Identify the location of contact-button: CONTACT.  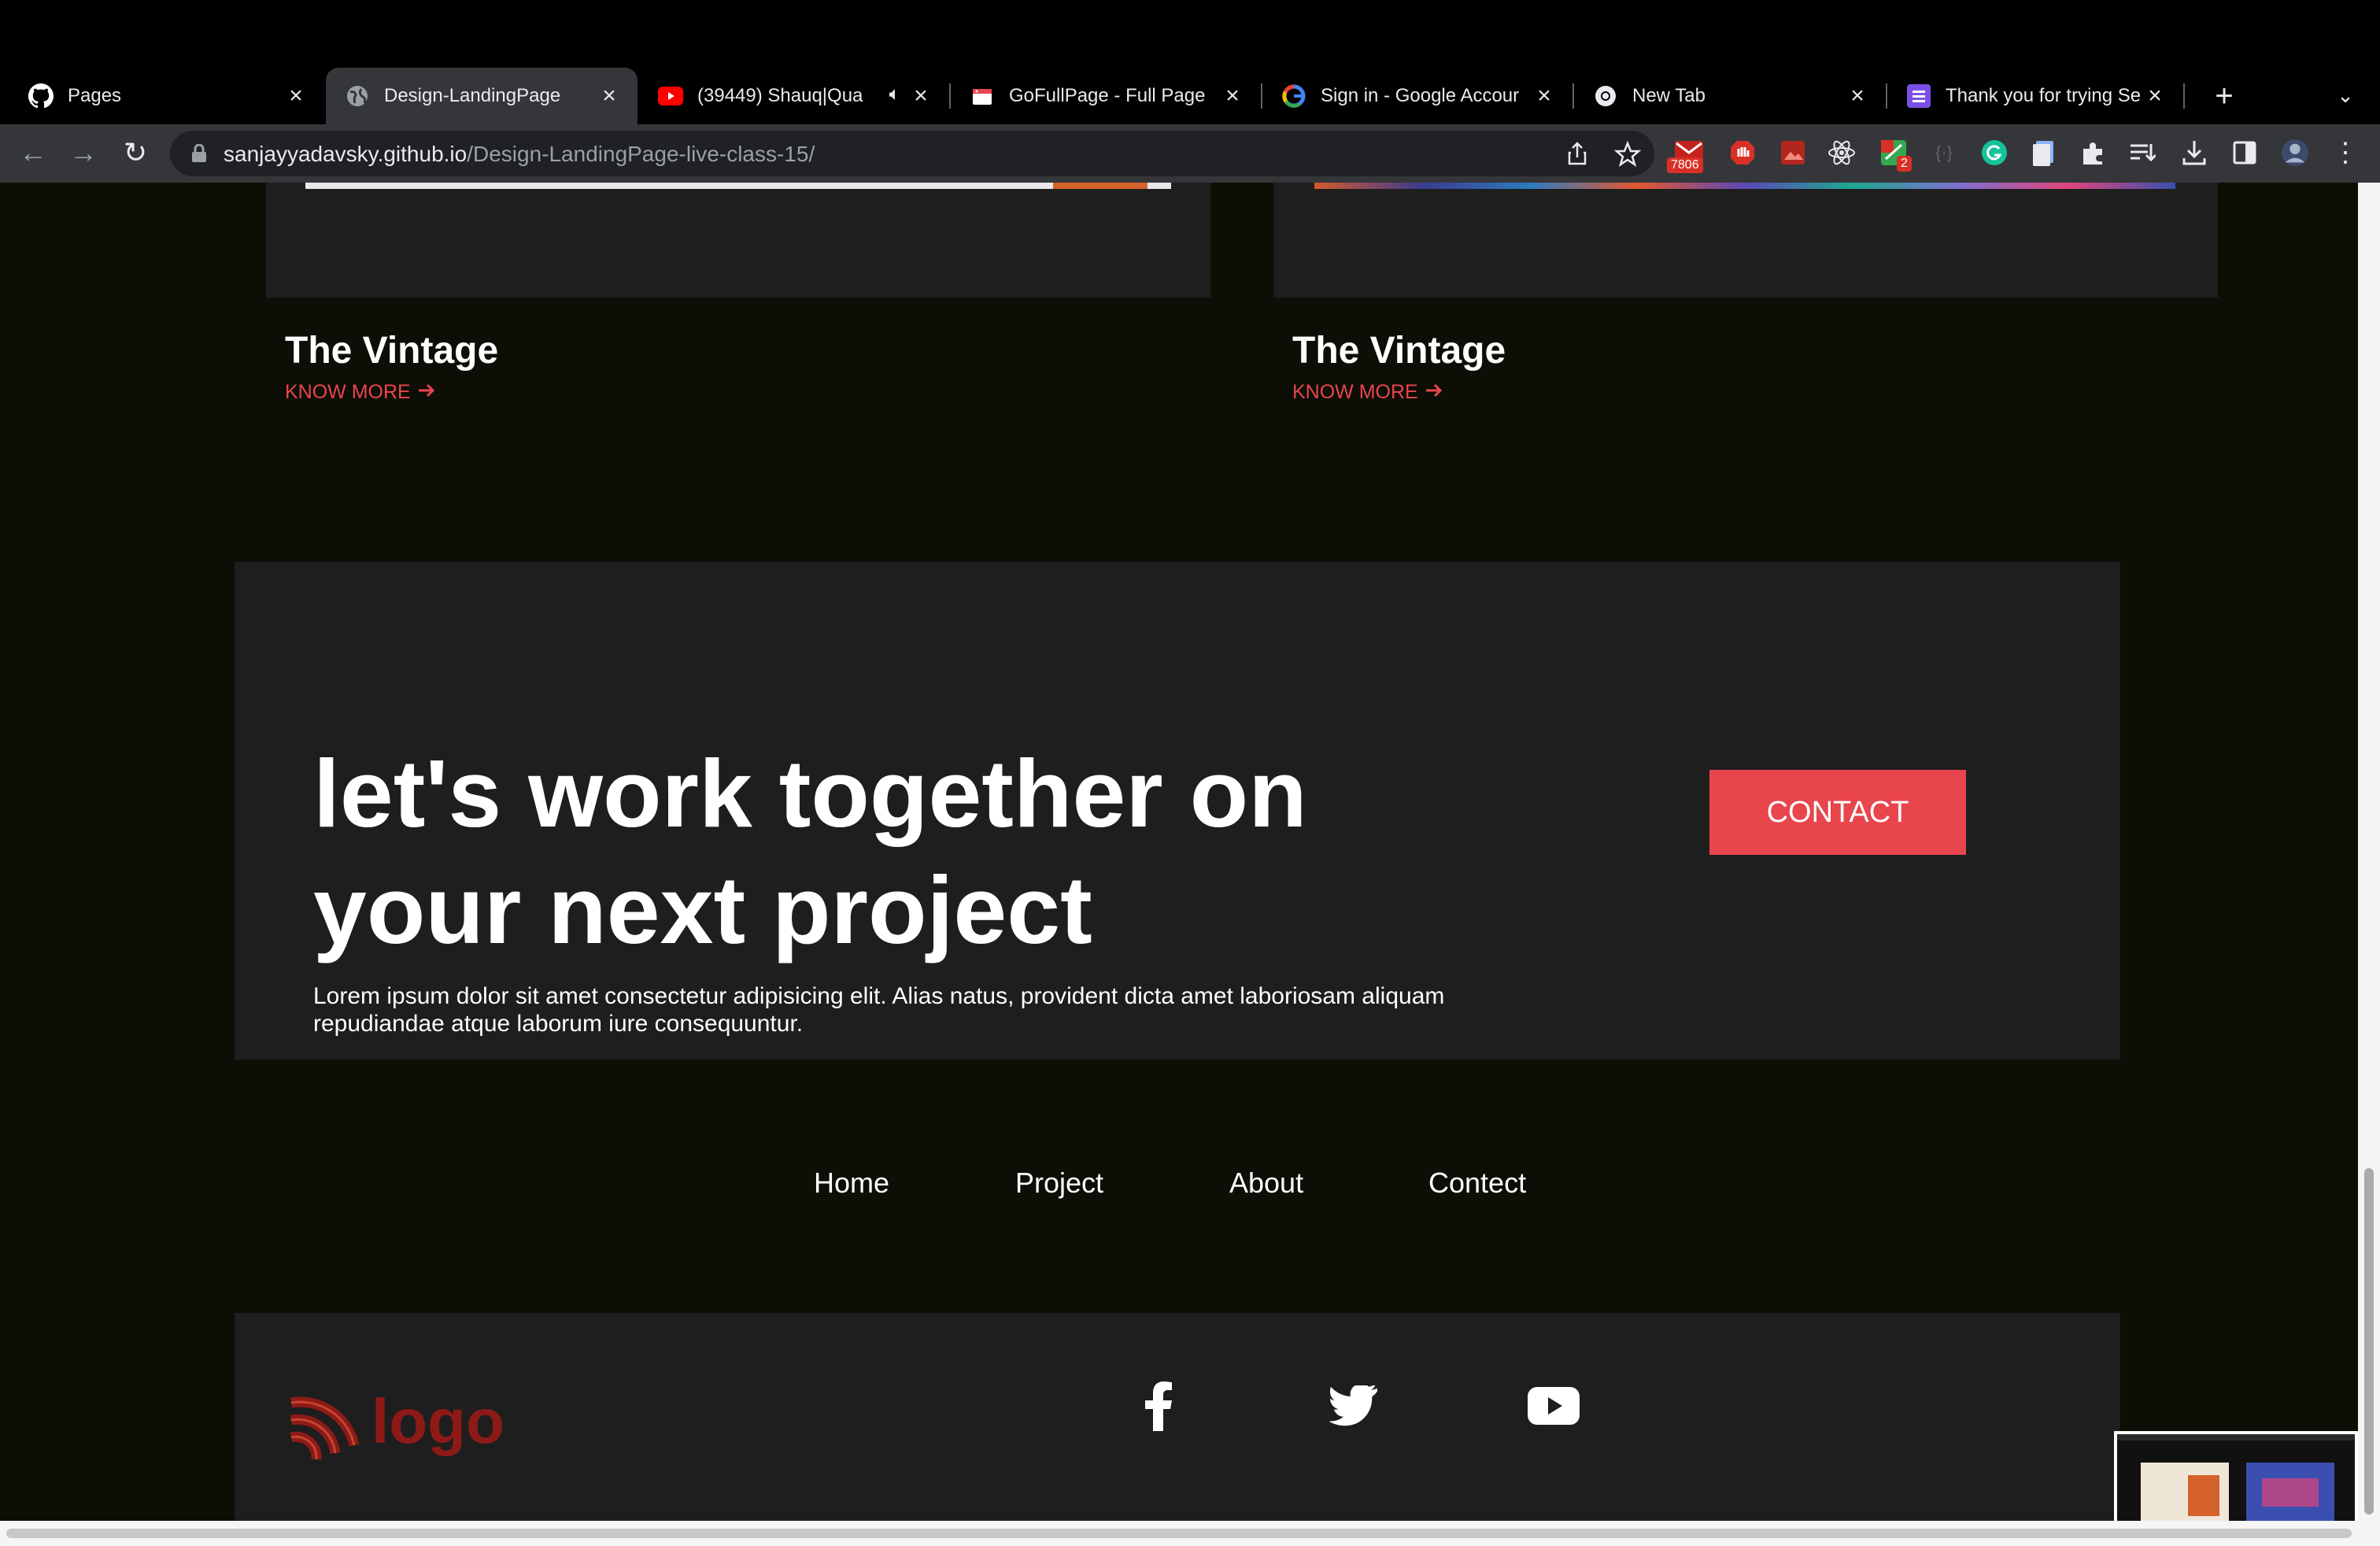
(1837, 813).